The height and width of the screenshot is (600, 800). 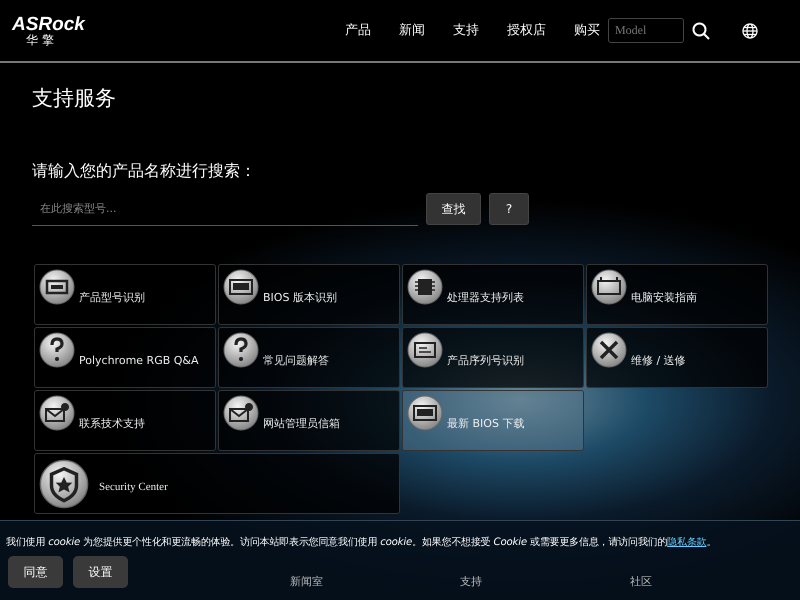 What do you see at coordinates (35, 572) in the screenshot?
I see `agree-button: 同意` at bounding box center [35, 572].